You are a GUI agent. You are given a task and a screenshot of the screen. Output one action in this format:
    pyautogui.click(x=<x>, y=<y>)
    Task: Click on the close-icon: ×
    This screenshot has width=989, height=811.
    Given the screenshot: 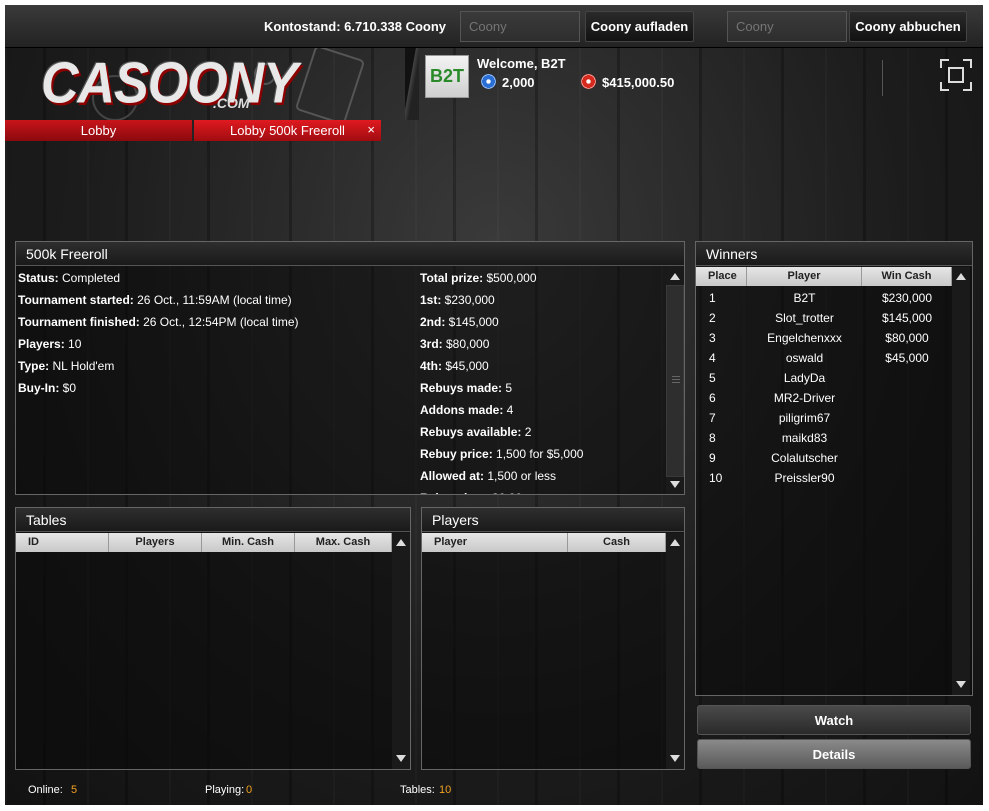 What is the action you would take?
    pyautogui.click(x=371, y=129)
    